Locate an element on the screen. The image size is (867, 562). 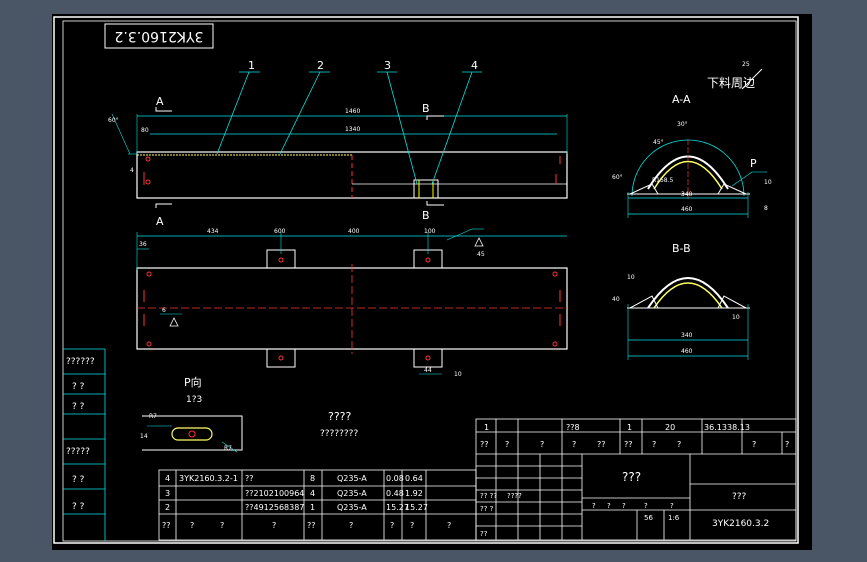
section-aa-dim: 460 is located at coordinates (687, 209).